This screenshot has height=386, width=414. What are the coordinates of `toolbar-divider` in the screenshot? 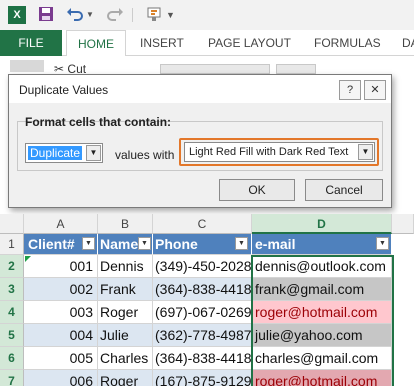 It's located at (132, 15).